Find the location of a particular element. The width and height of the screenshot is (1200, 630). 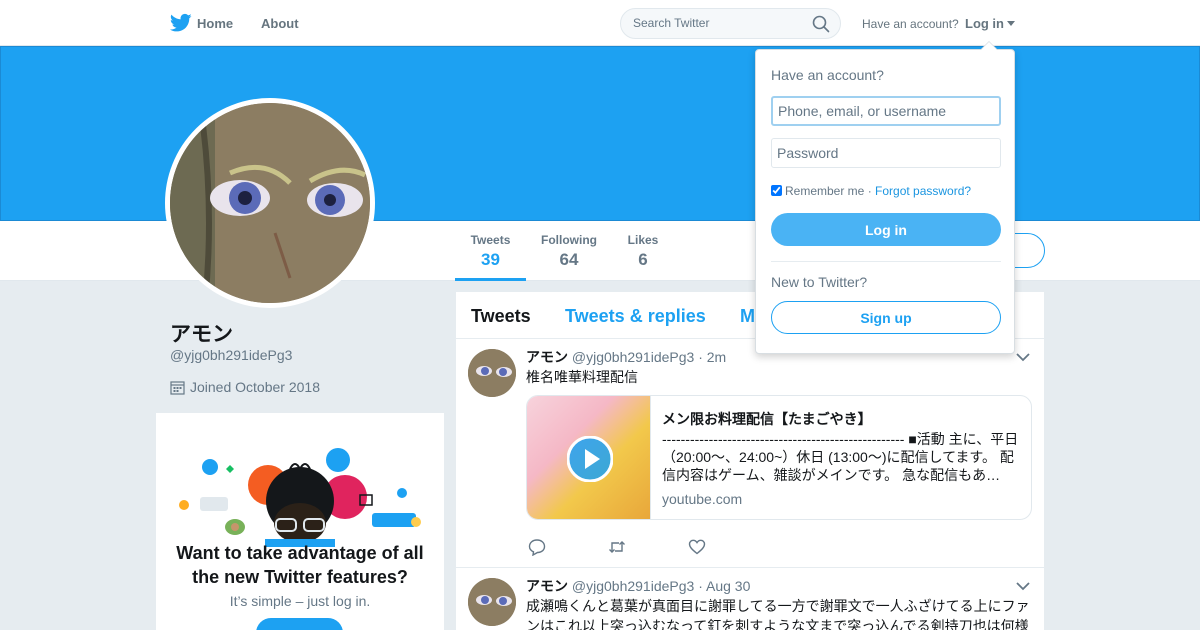

stat-label: Likes is located at coordinates (643, 240).